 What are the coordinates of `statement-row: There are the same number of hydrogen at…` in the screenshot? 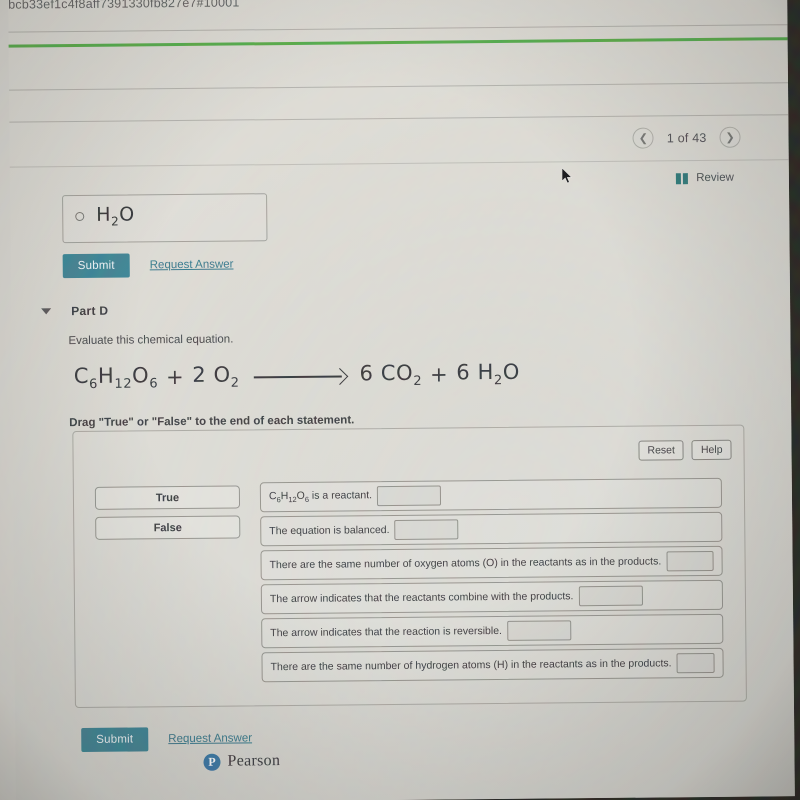 It's located at (492, 665).